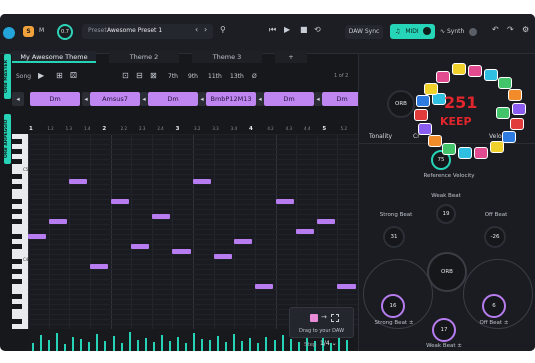  I want to click on piano-icon: ⊞, so click(59, 75).